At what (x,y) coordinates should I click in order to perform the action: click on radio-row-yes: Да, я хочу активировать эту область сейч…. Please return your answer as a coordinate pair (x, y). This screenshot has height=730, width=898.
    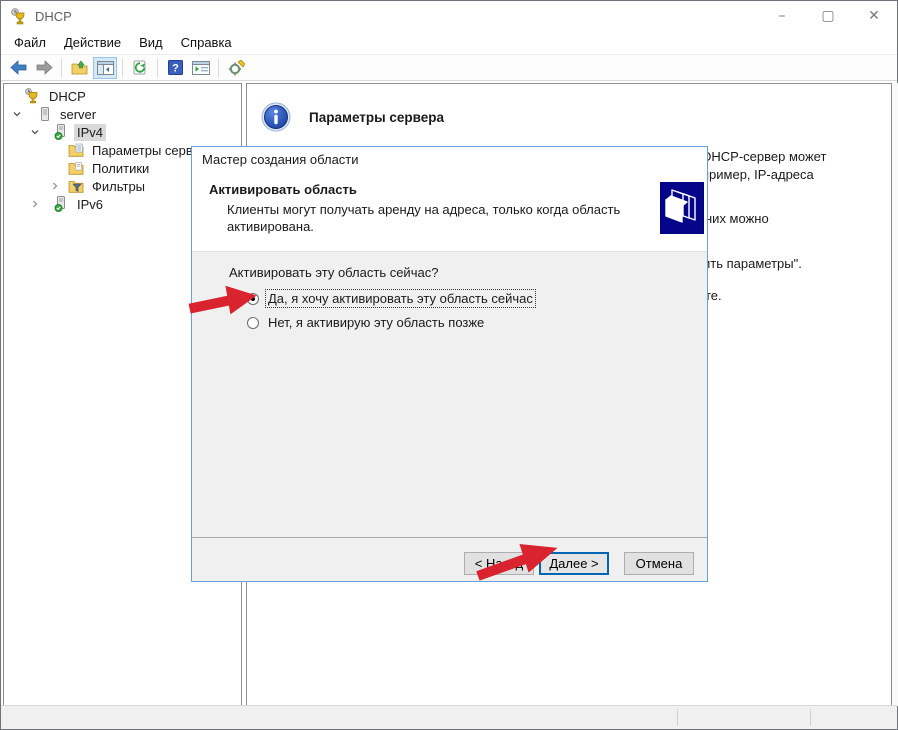
    Looking at the image, I should click on (391, 298).